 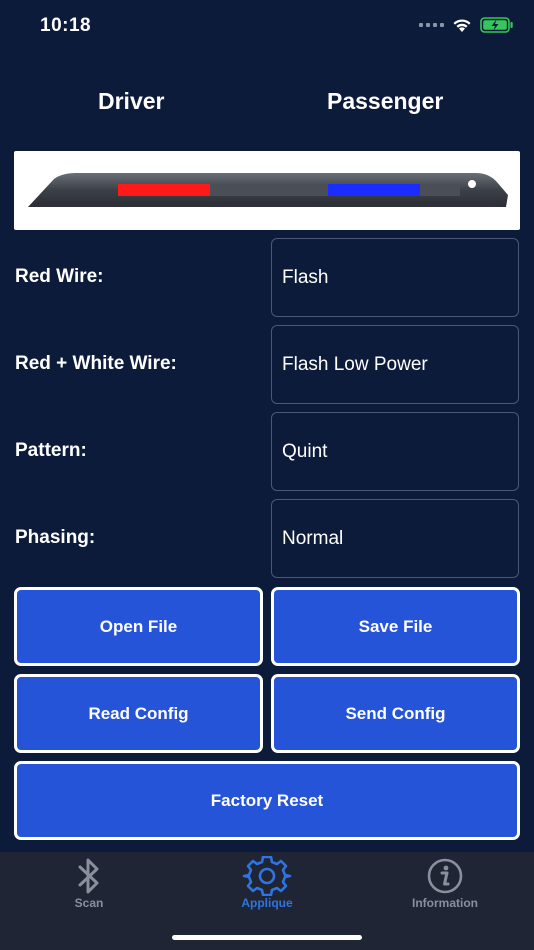 What do you see at coordinates (496, 25) in the screenshot?
I see `battery-charging-icon` at bounding box center [496, 25].